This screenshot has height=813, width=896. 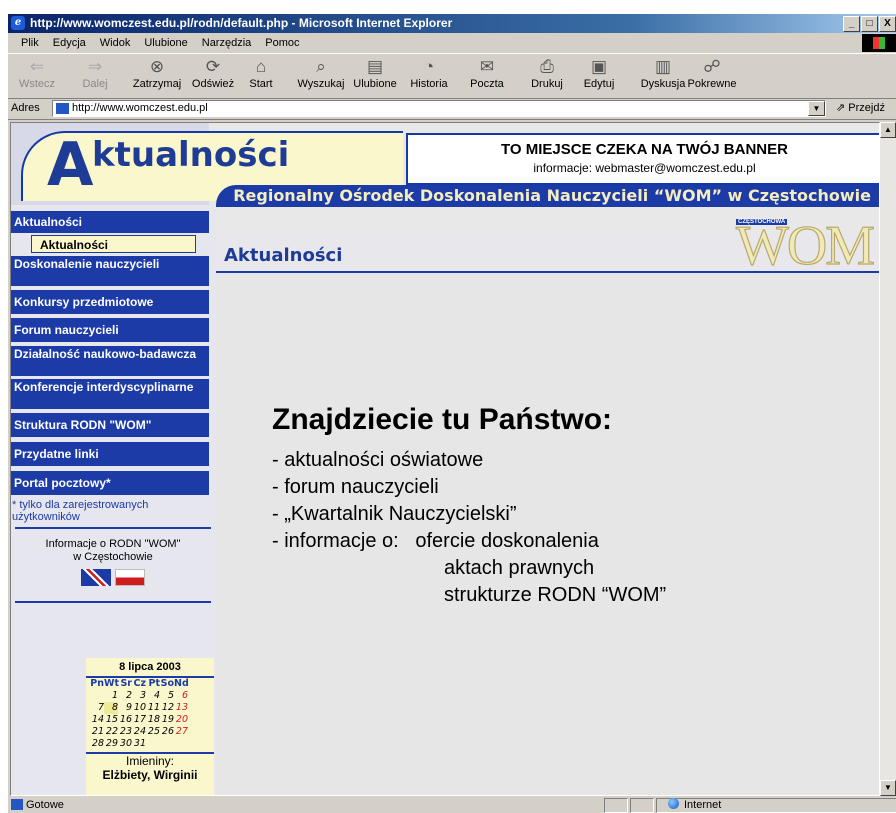 I want to click on page-status-icon, so click(x=17, y=804).